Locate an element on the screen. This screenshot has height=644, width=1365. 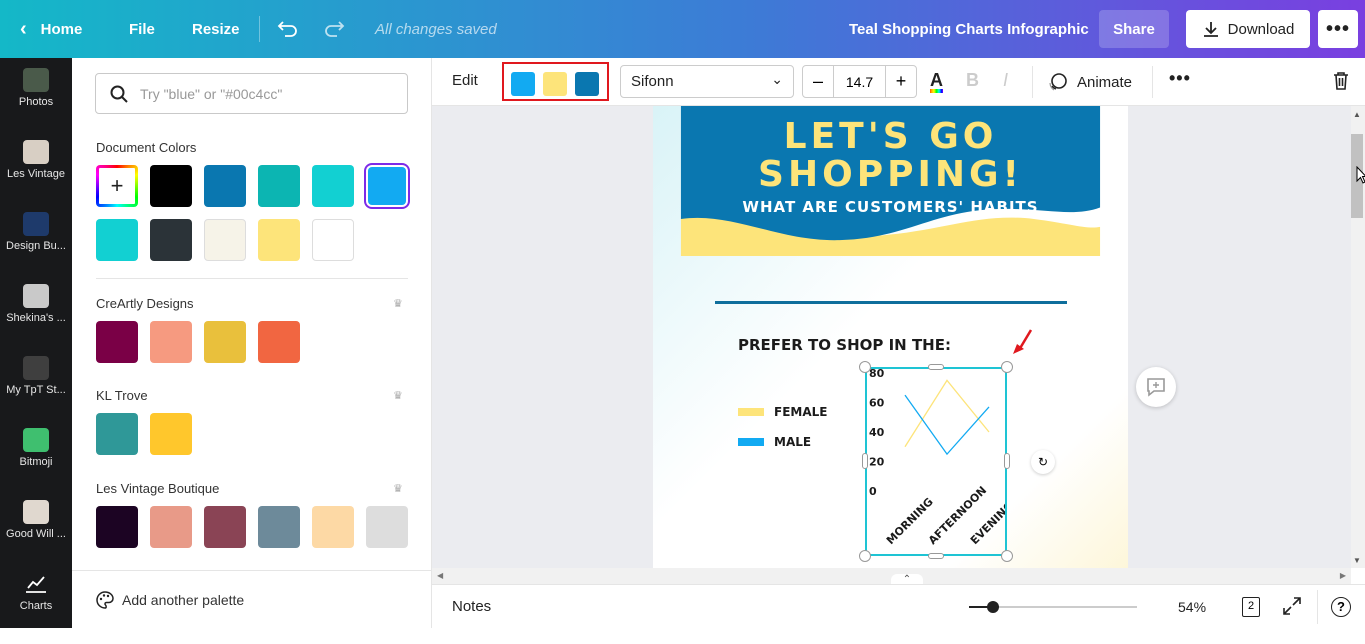
rail-item-bitmoji: Bitmoji is located at coordinates (36, 464).